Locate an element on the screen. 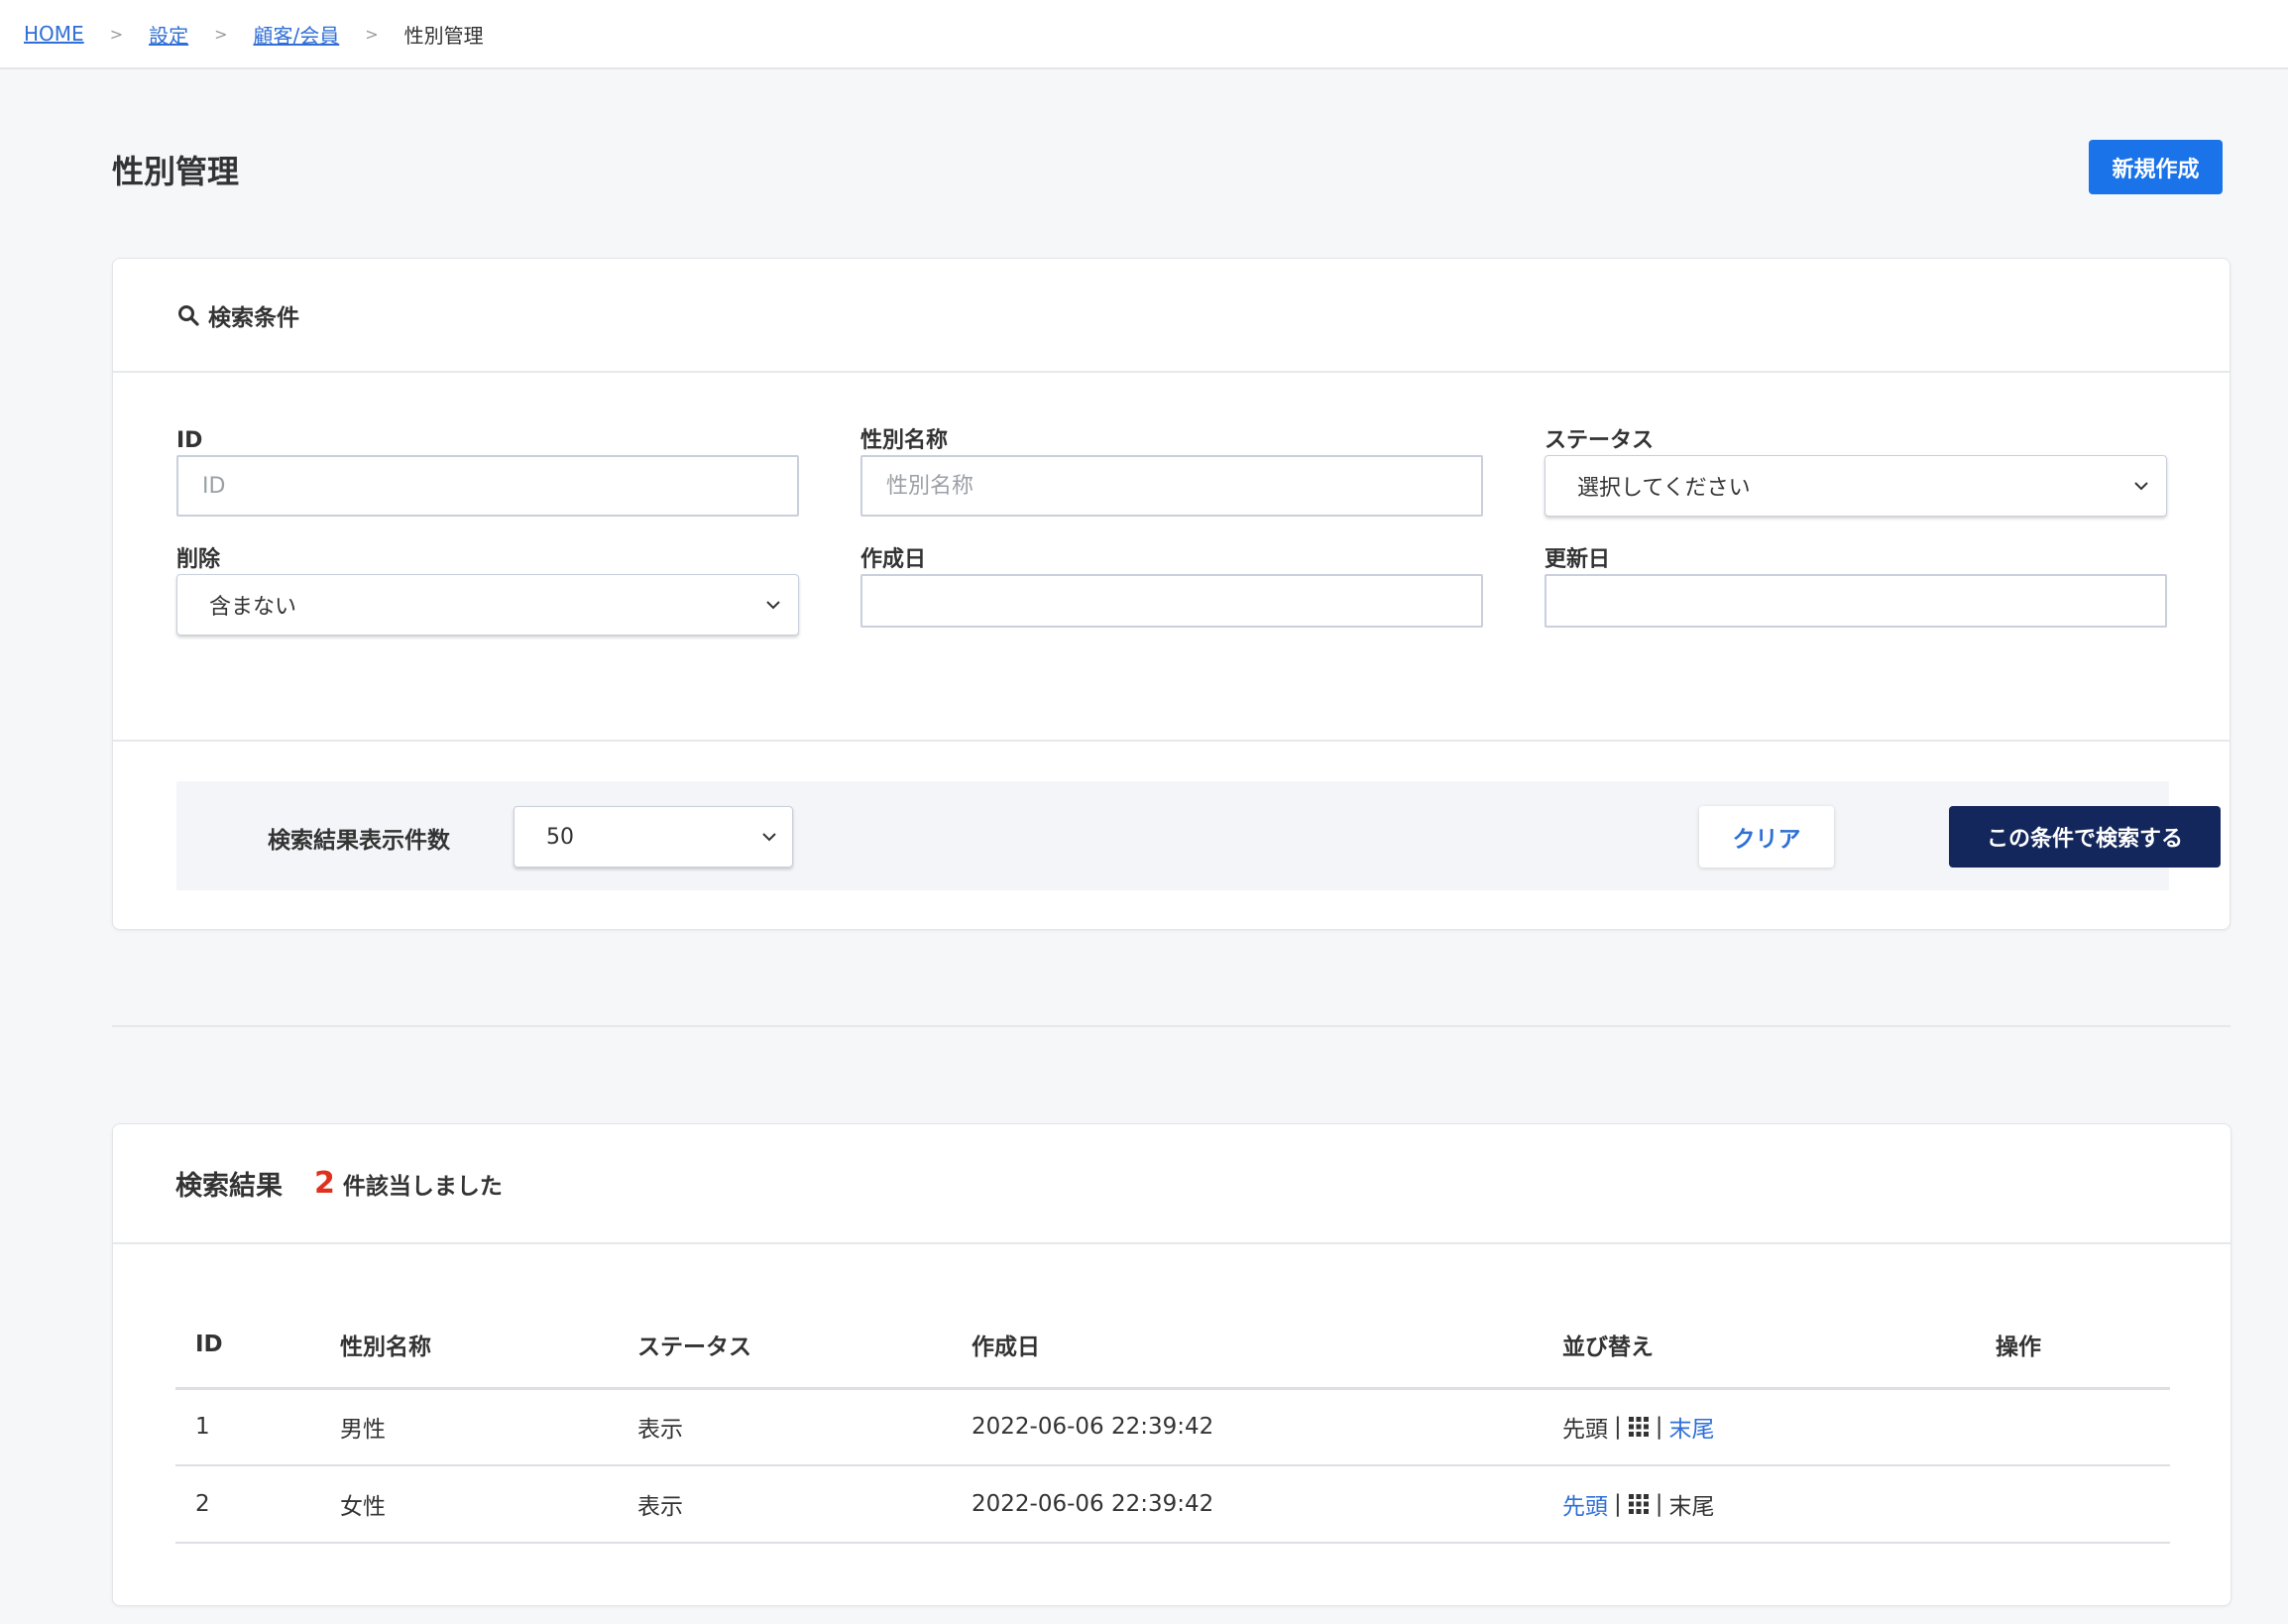 This screenshot has height=1624, width=2288. id-label: ID is located at coordinates (189, 440).